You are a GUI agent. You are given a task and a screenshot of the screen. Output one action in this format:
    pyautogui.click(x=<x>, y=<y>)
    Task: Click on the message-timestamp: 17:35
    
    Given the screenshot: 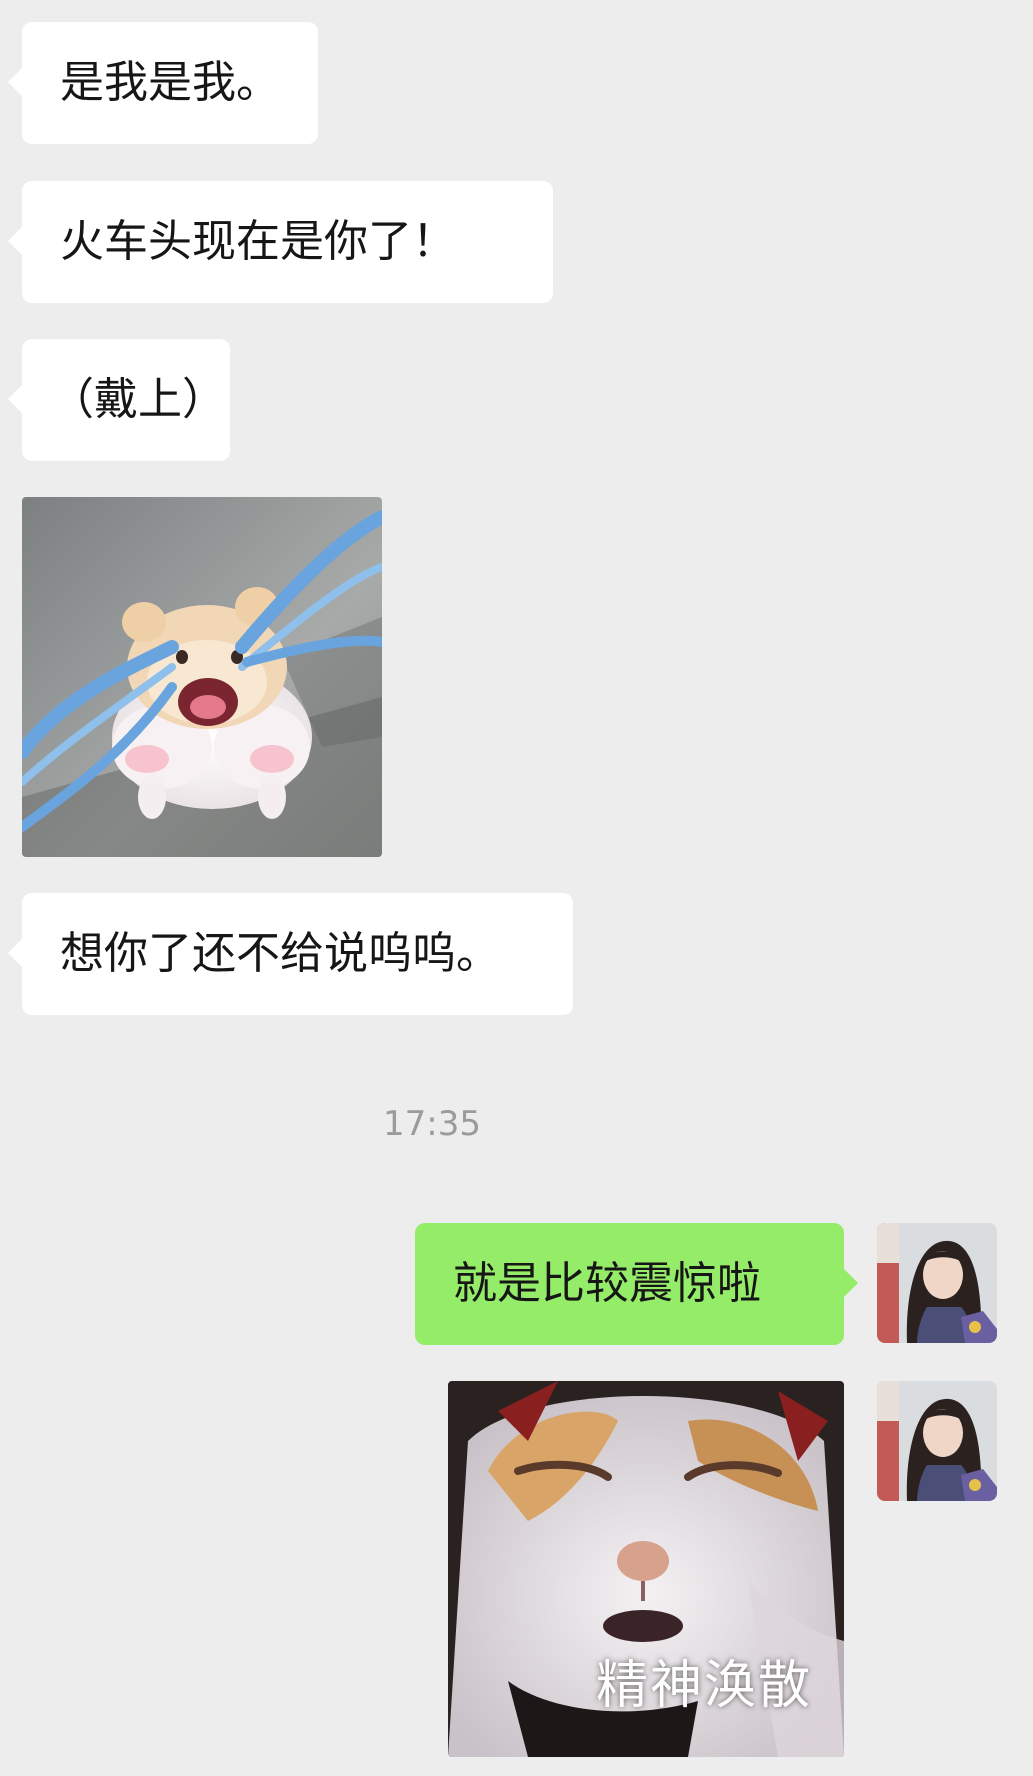 What is the action you would take?
    pyautogui.click(x=432, y=1124)
    